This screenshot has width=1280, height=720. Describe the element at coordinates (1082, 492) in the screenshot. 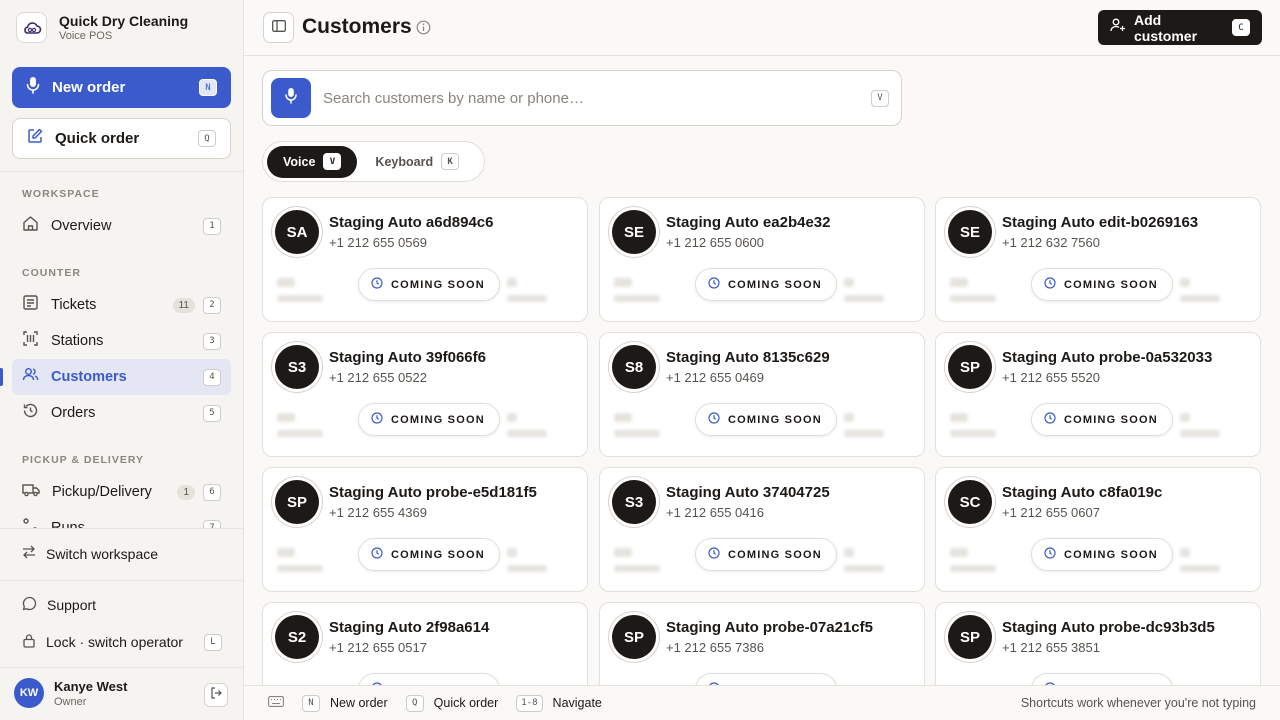

I see `customer-name: Staging Auto c8fa019c` at that location.